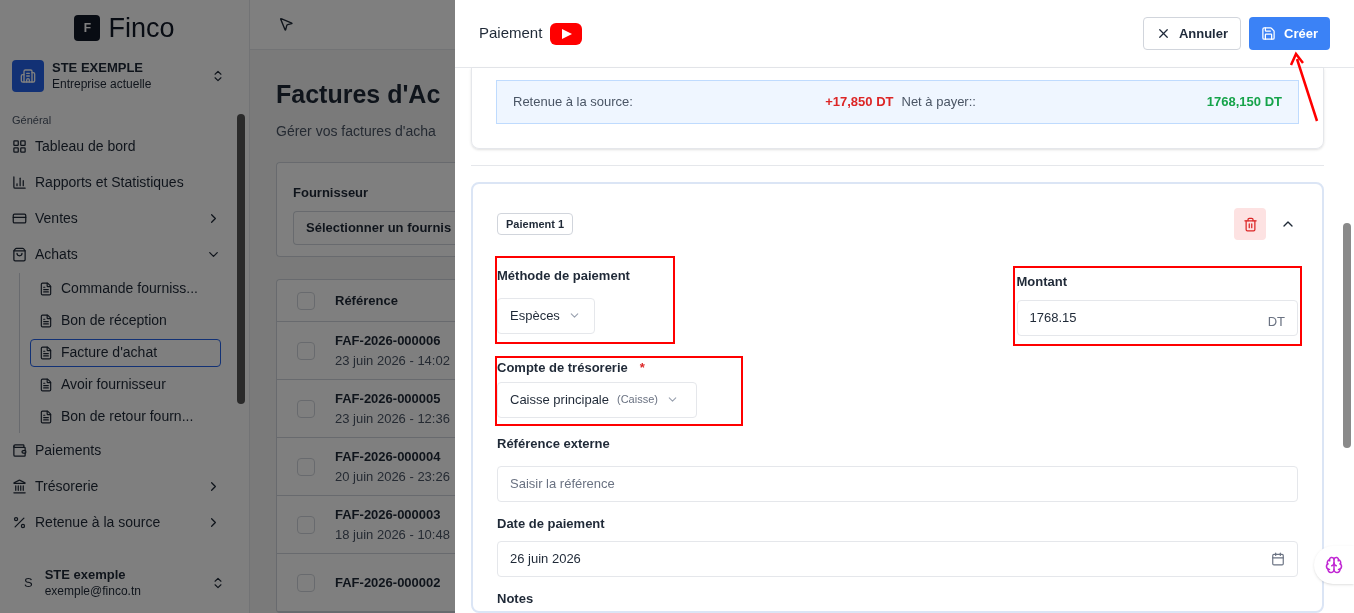 This screenshot has width=1354, height=613. I want to click on table-cell-text: FAF-2026-000004, so click(388, 457).